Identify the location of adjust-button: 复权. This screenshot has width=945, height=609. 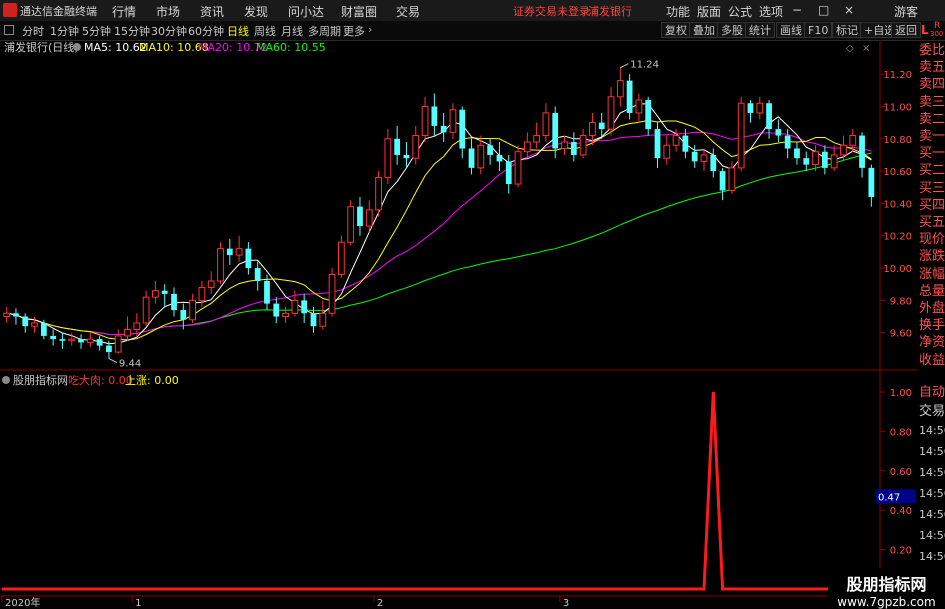
(676, 30).